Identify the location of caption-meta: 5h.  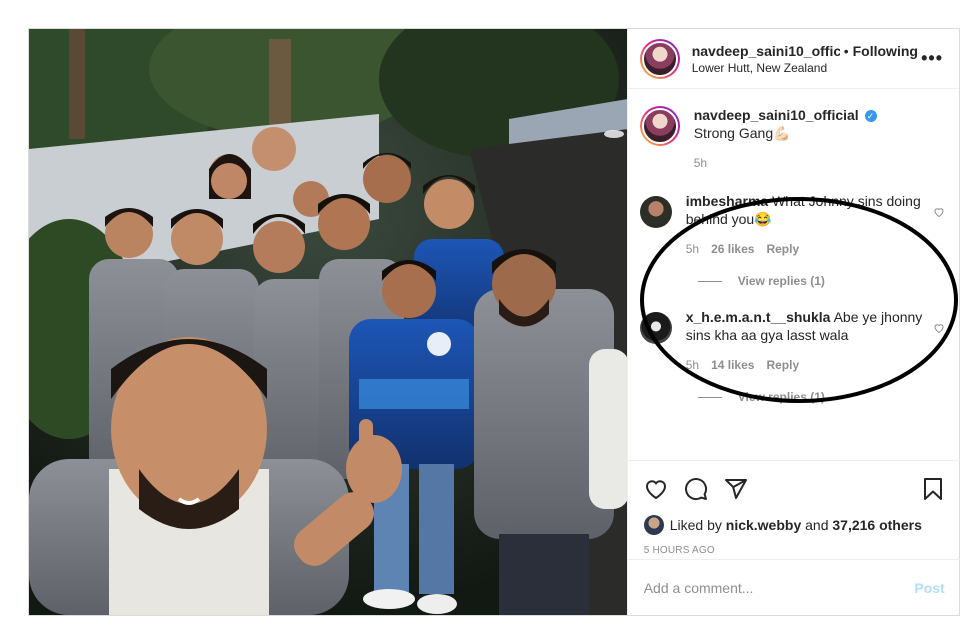
(808, 163).